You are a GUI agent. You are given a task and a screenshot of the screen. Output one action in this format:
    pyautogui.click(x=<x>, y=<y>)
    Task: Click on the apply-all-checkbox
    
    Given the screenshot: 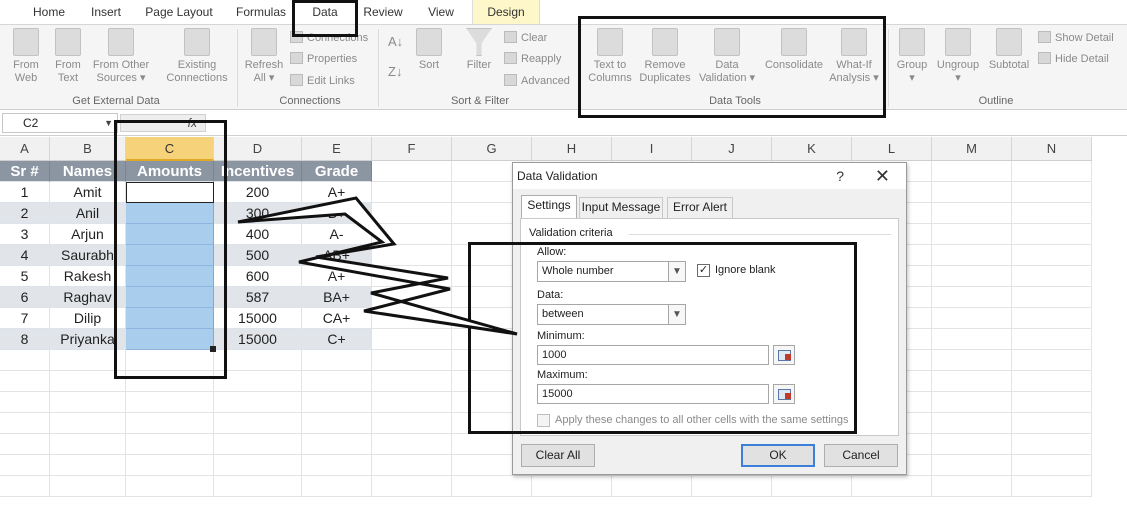 What is the action you would take?
    pyautogui.click(x=543, y=420)
    